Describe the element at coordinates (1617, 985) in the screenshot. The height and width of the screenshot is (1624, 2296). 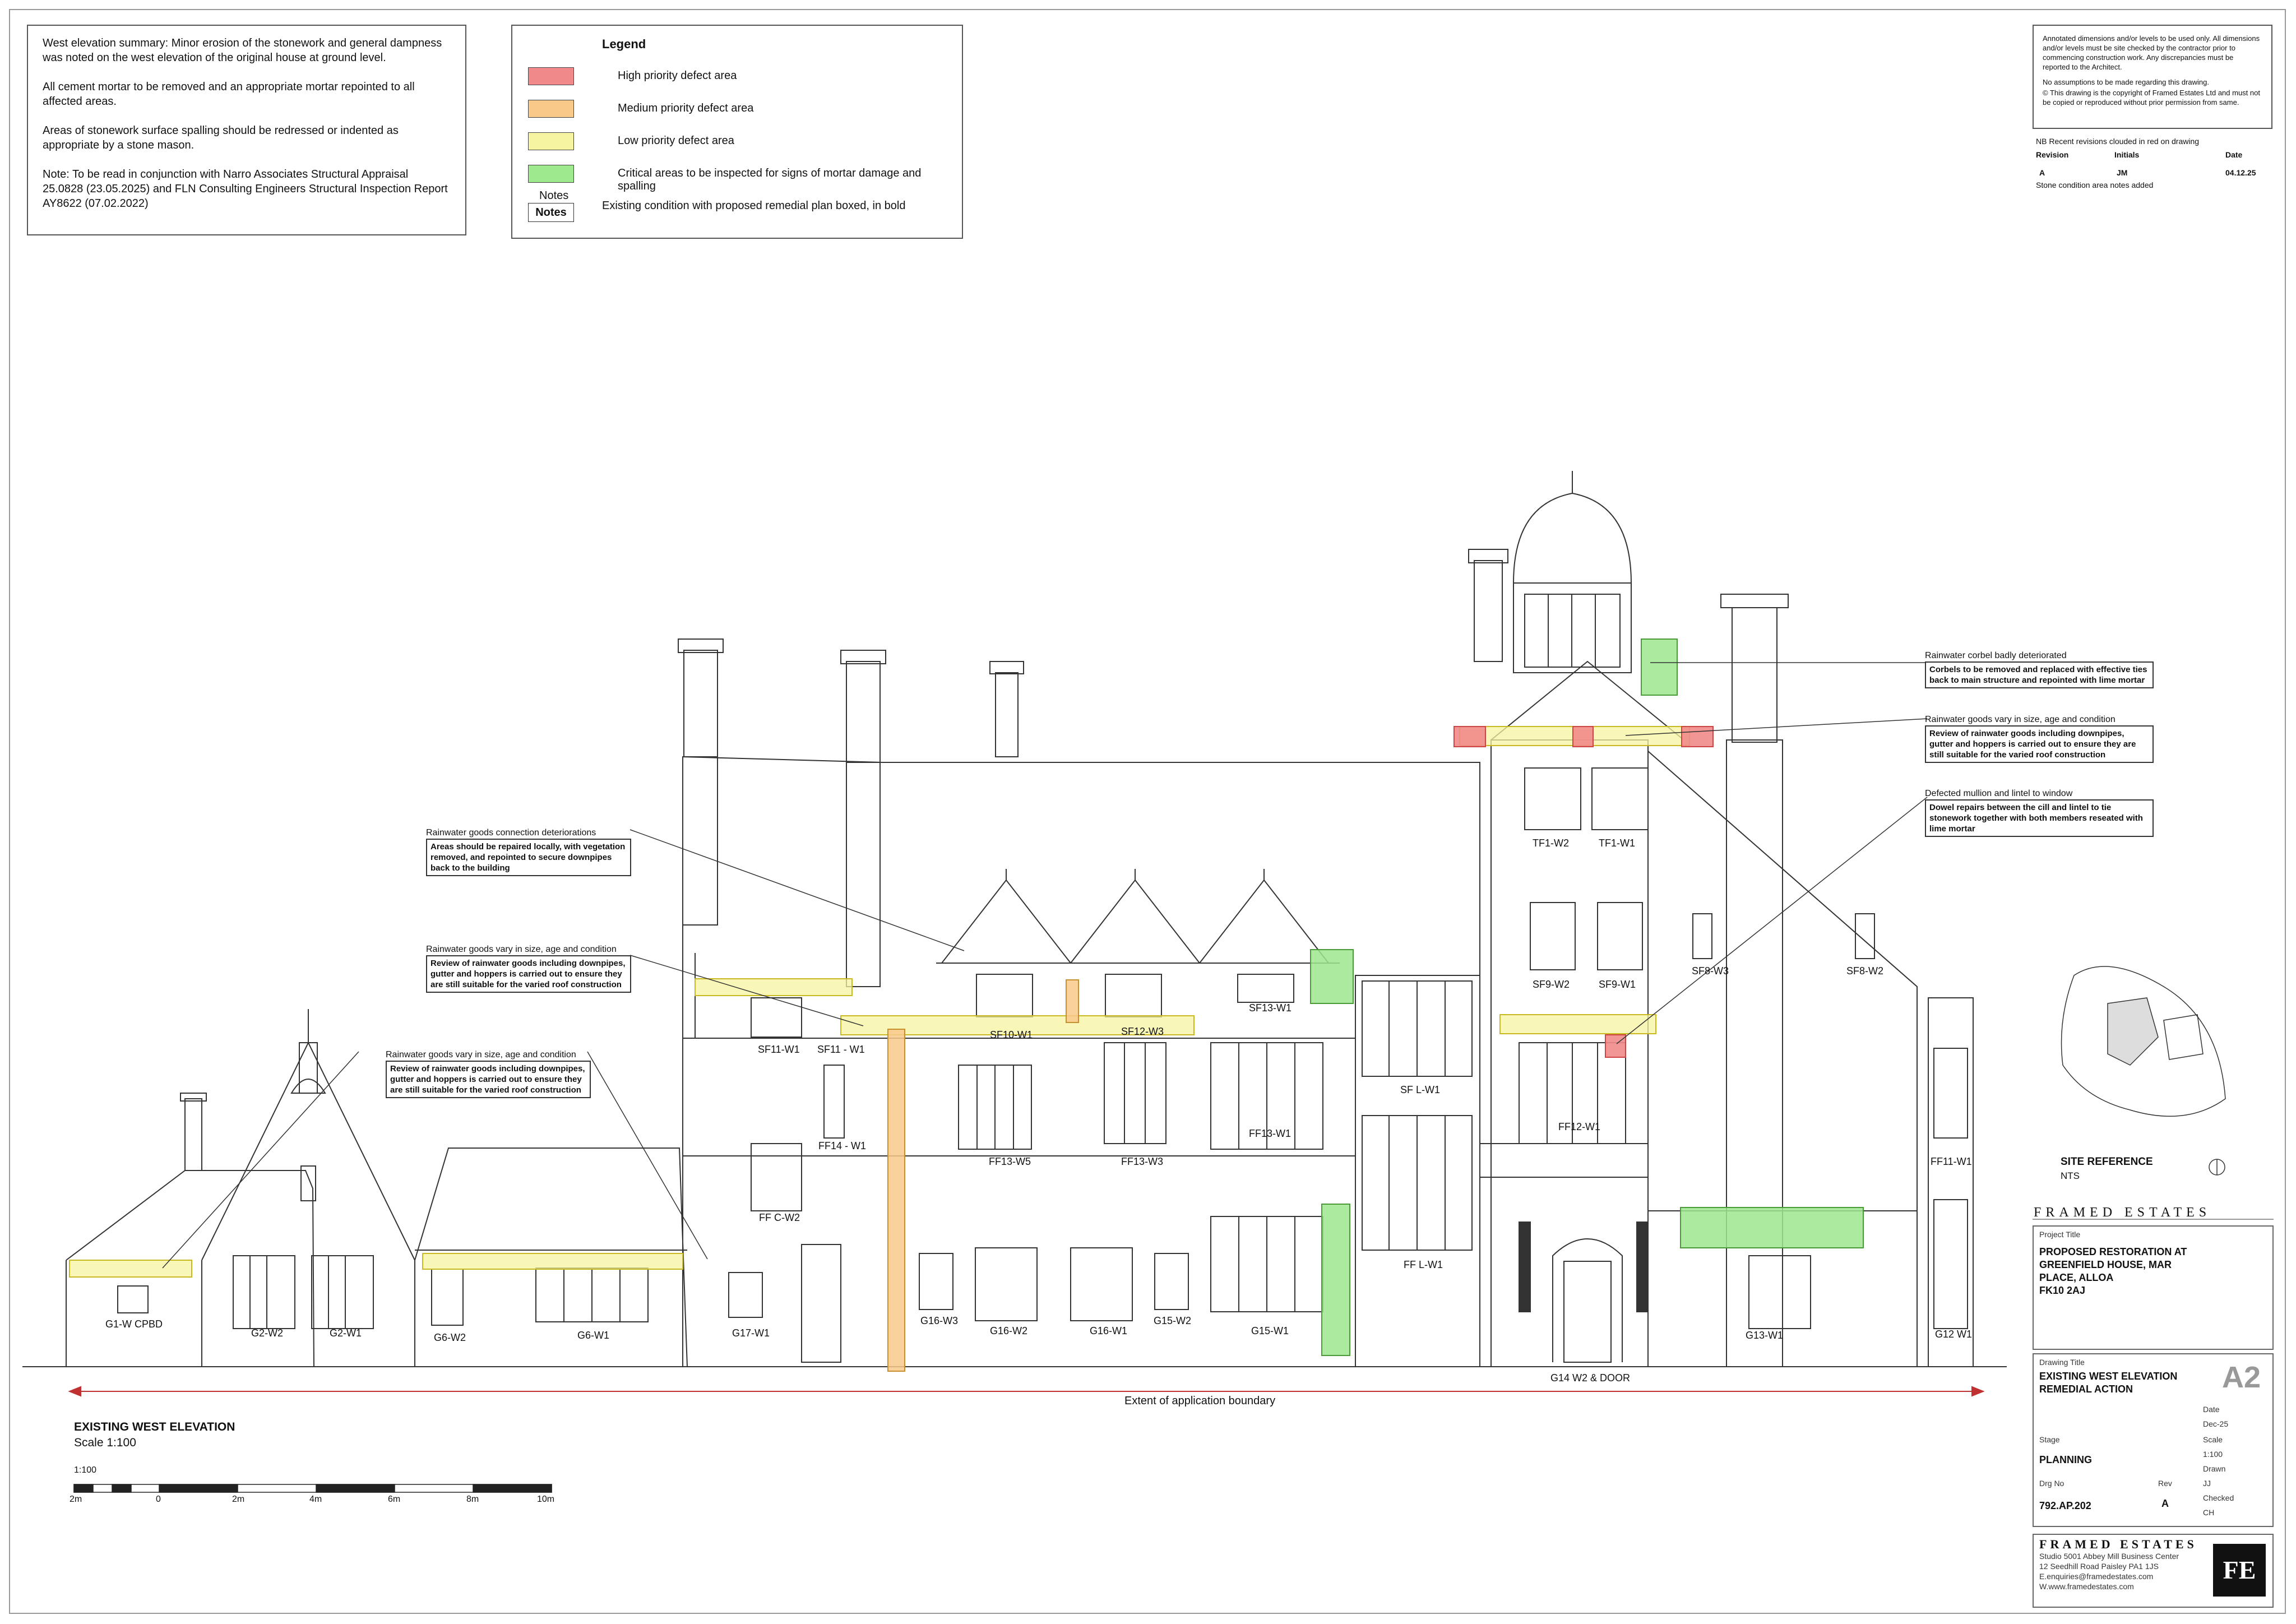
I see `window-label: SF9-W1` at that location.